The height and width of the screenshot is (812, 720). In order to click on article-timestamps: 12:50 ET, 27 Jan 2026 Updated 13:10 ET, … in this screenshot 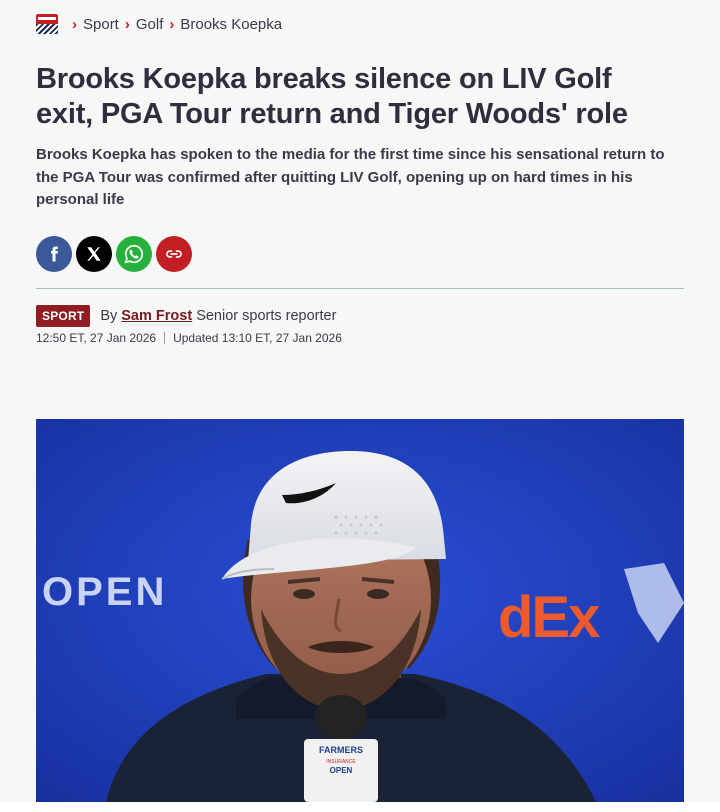, I will do `click(189, 338)`.